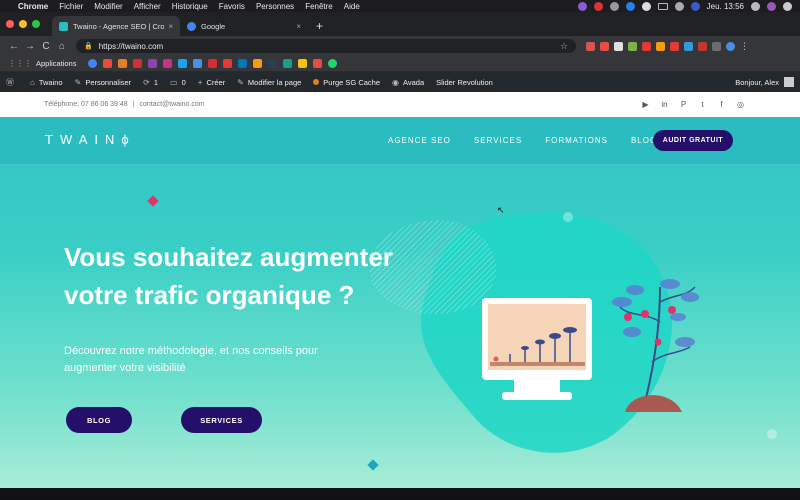  I want to click on tab-twaino: Twaino - Agence SEO | Croissa ×, so click(116, 26).